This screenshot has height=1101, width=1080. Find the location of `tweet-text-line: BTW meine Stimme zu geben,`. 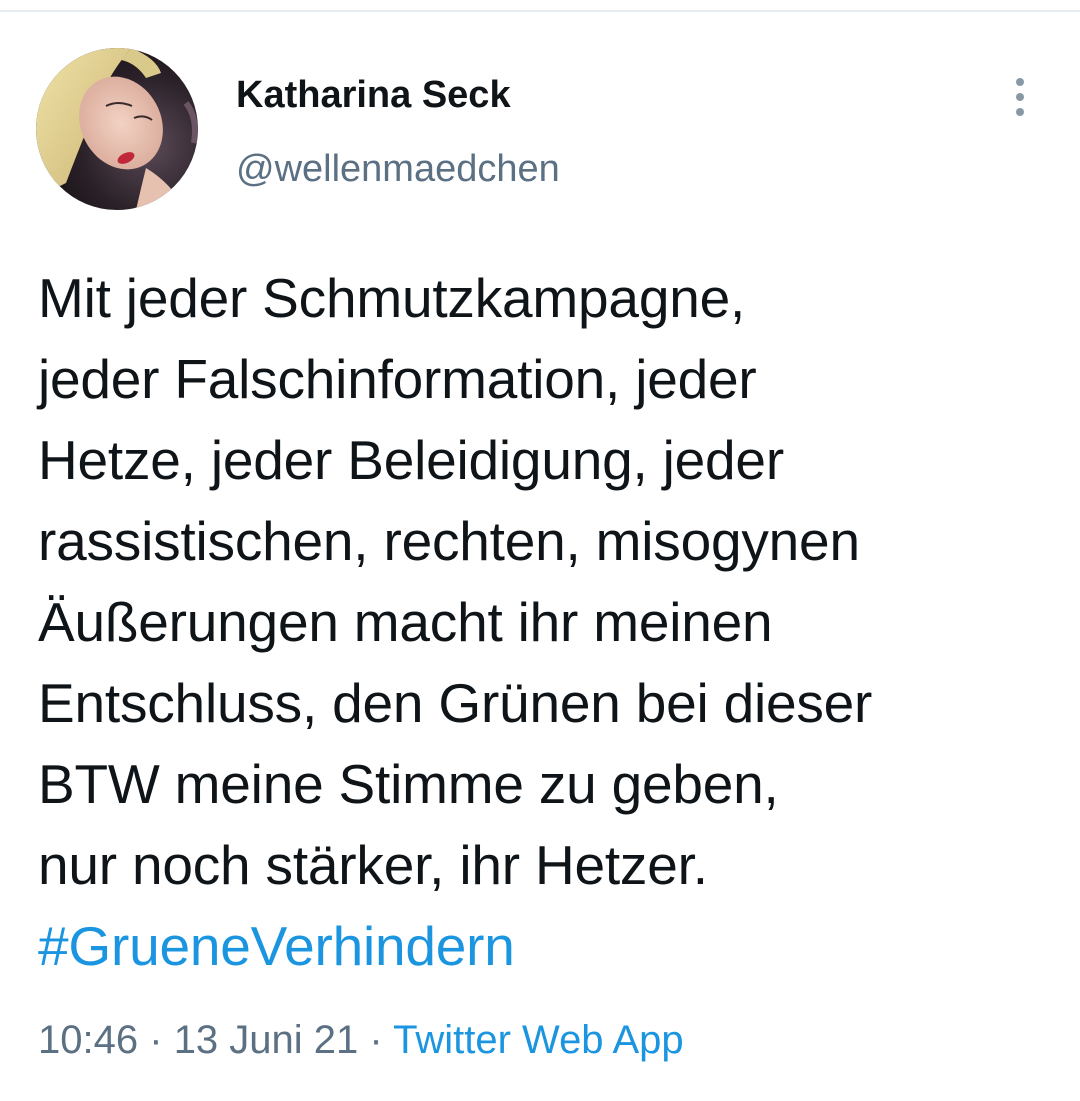

tweet-text-line: BTW meine Stimme zu geben, is located at coordinates (408, 784).